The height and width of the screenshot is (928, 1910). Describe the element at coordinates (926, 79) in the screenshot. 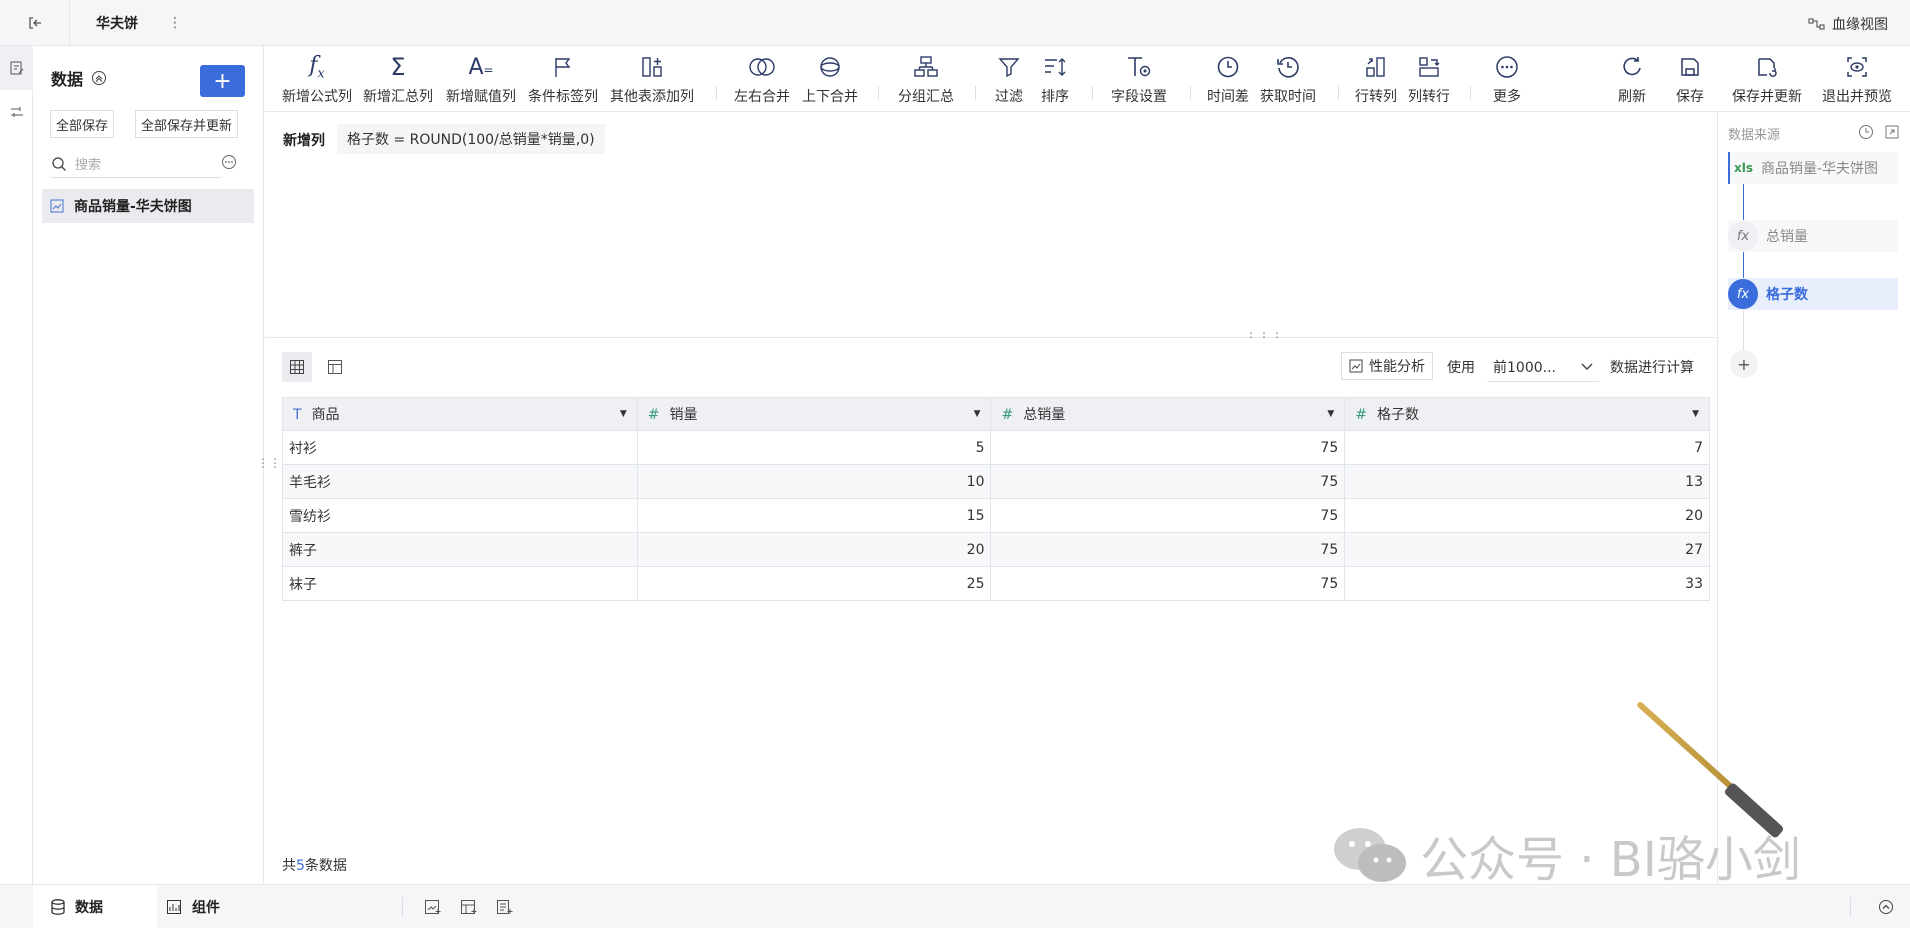

I see `group-summary-button: 分组汇总` at that location.